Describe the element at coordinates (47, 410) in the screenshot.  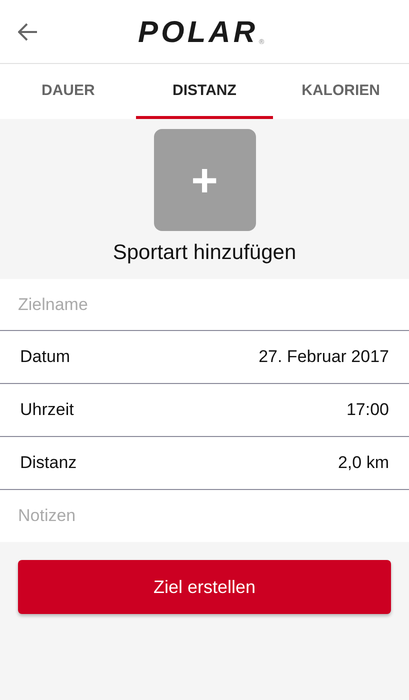
I see `row-label: Uhrzeit` at that location.